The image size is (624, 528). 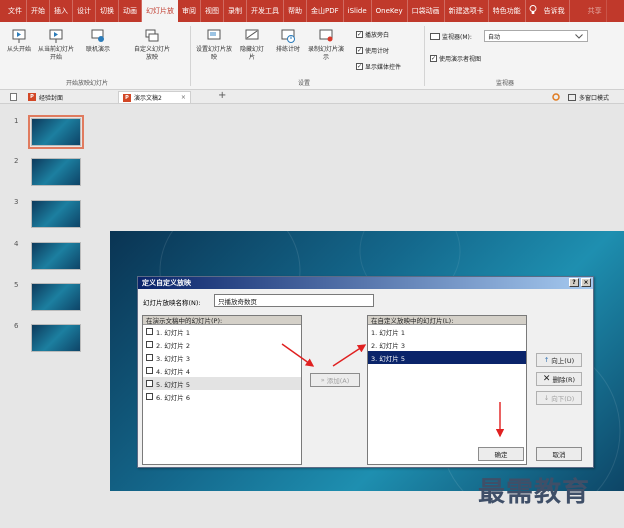 I want to click on menu-new-tab: 新建选项卡, so click(x=467, y=11).